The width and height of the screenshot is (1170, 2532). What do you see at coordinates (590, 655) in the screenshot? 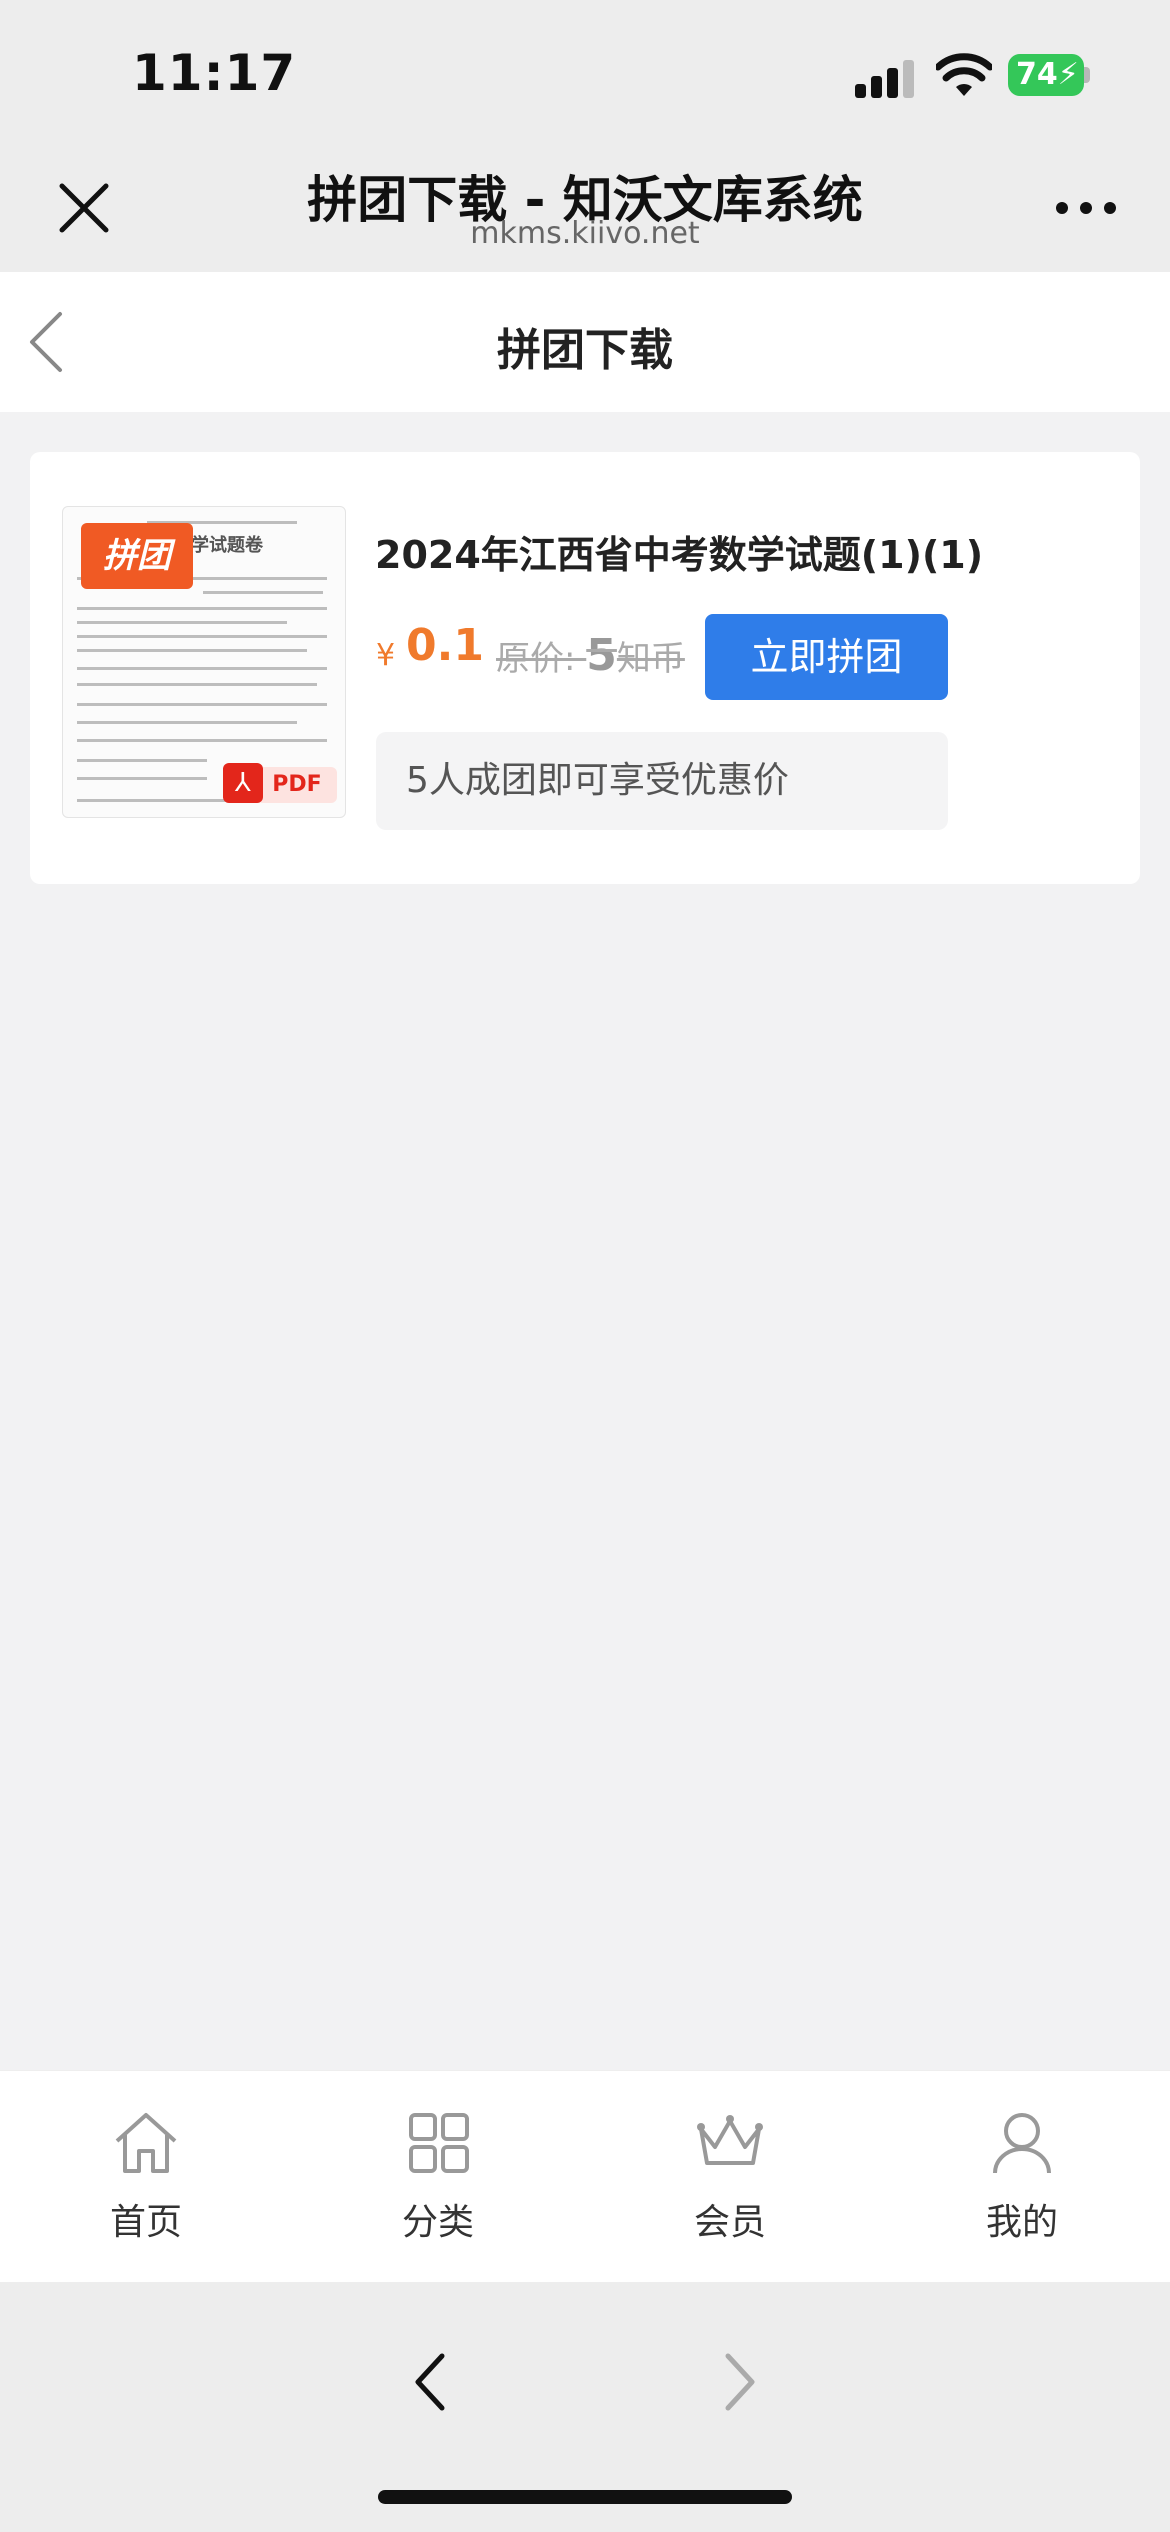
I see `original-price: 原价: 5知币` at bounding box center [590, 655].